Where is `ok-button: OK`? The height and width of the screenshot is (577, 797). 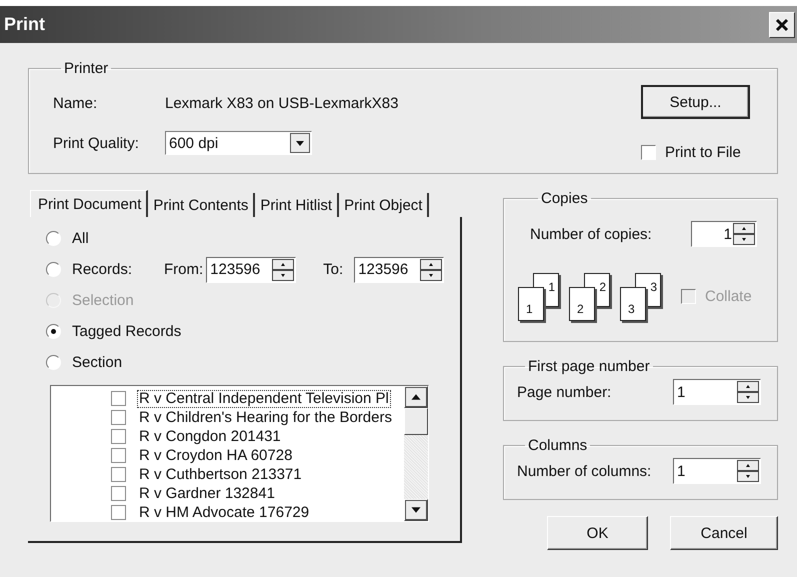 ok-button: OK is located at coordinates (597, 533).